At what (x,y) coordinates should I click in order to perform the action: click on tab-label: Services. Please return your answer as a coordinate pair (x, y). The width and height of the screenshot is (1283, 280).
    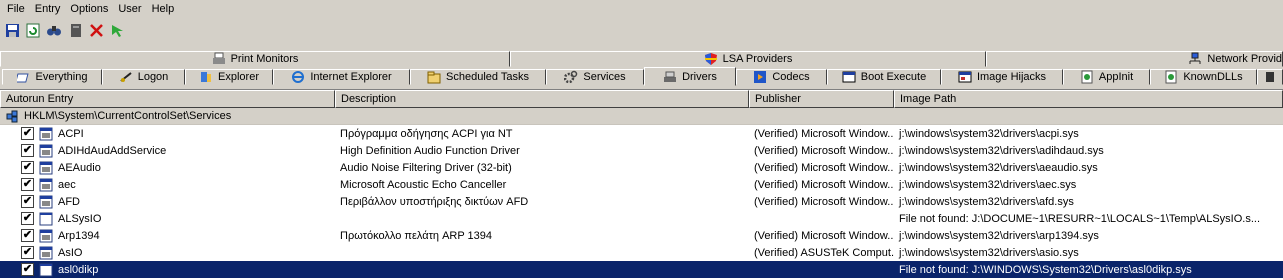
    Looking at the image, I should click on (604, 77).